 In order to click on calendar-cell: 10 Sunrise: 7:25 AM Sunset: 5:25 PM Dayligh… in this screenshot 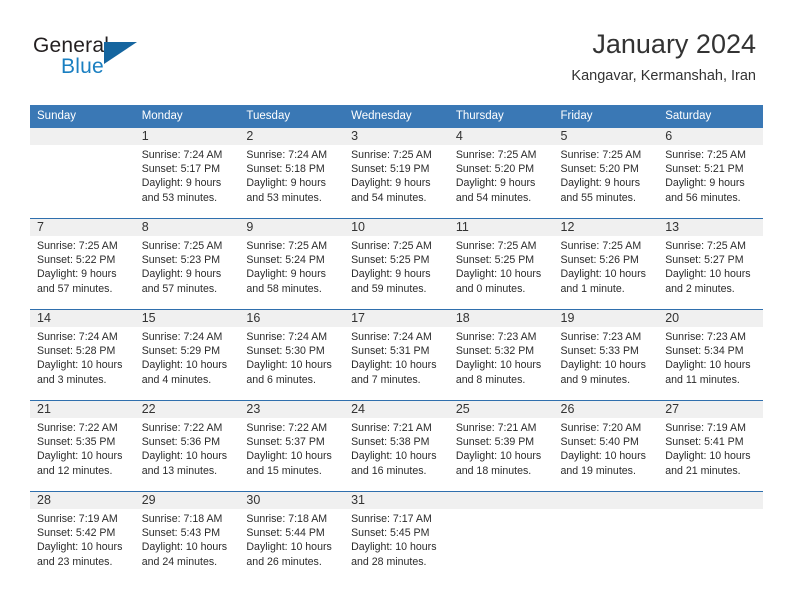, I will do `click(396, 264)`.